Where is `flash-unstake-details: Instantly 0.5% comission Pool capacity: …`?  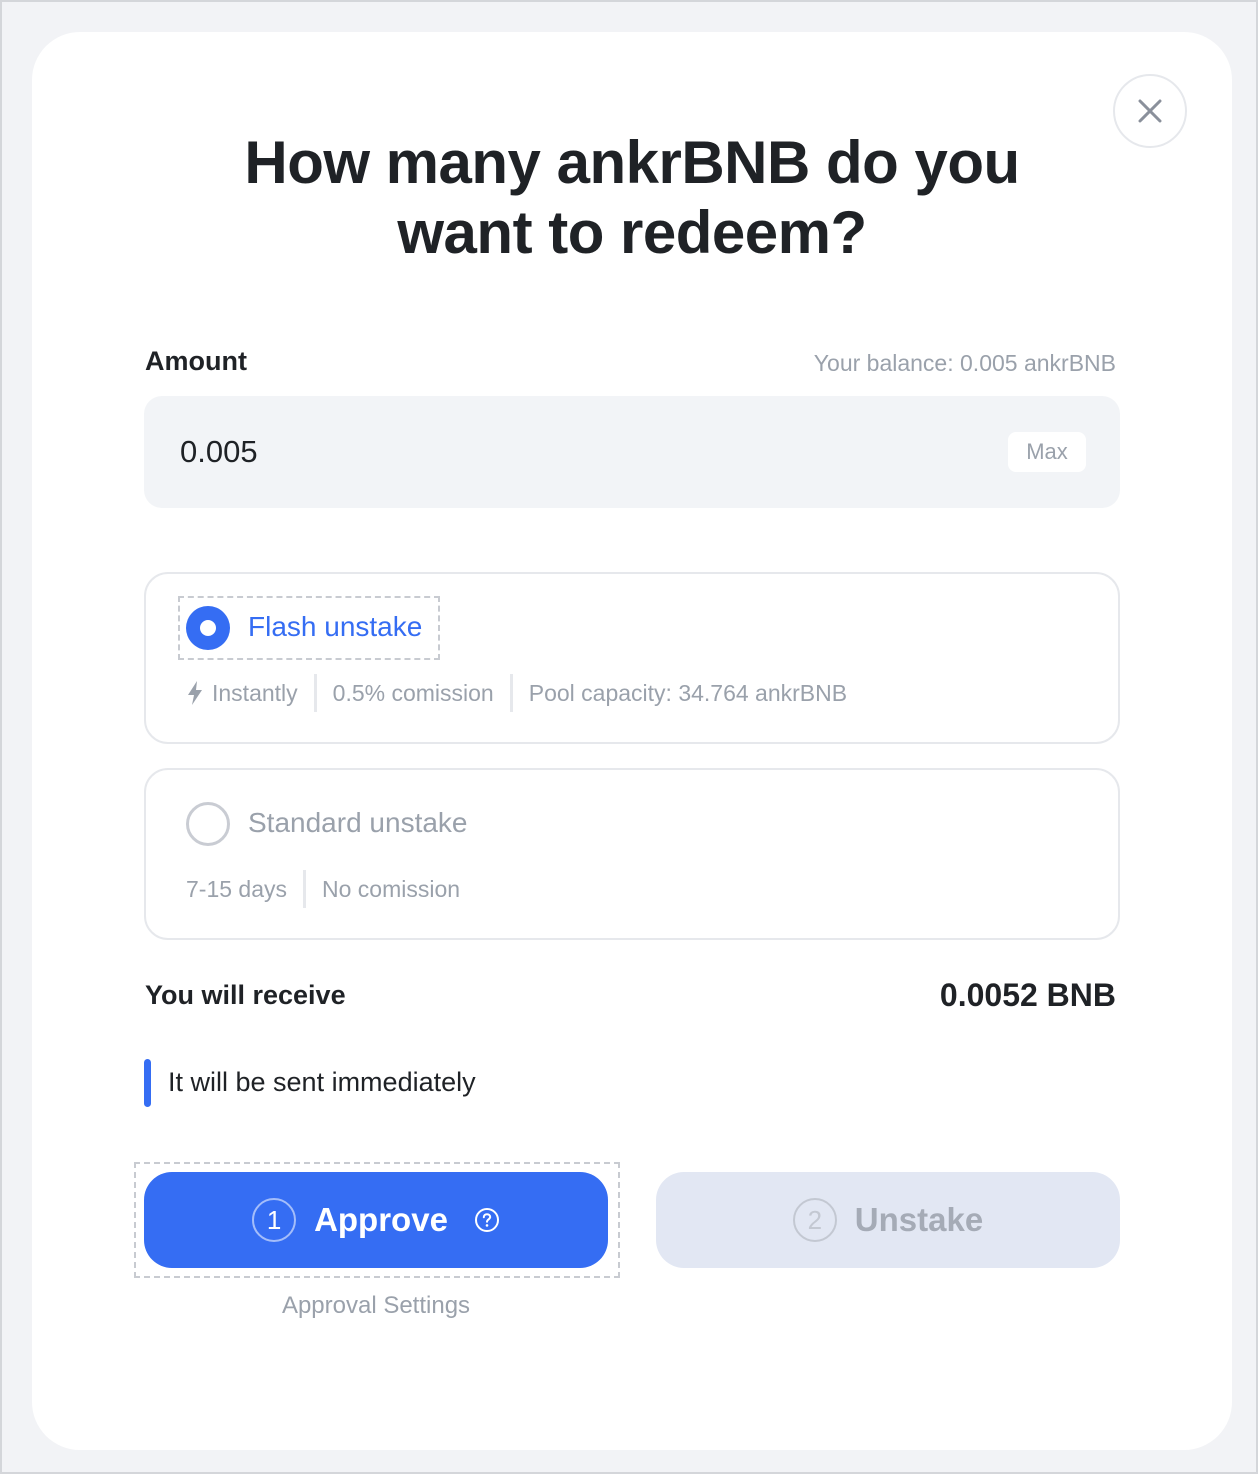 flash-unstake-details: Instantly 0.5% comission Pool capacity: … is located at coordinates (516, 693).